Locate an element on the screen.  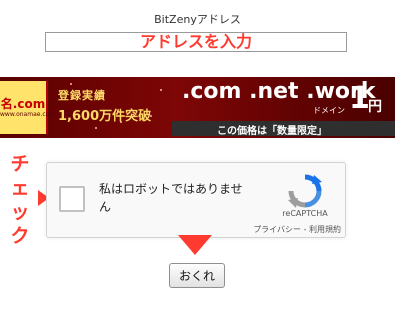
banner-strip: この価格は「数量限定」 is located at coordinates (283, 129).